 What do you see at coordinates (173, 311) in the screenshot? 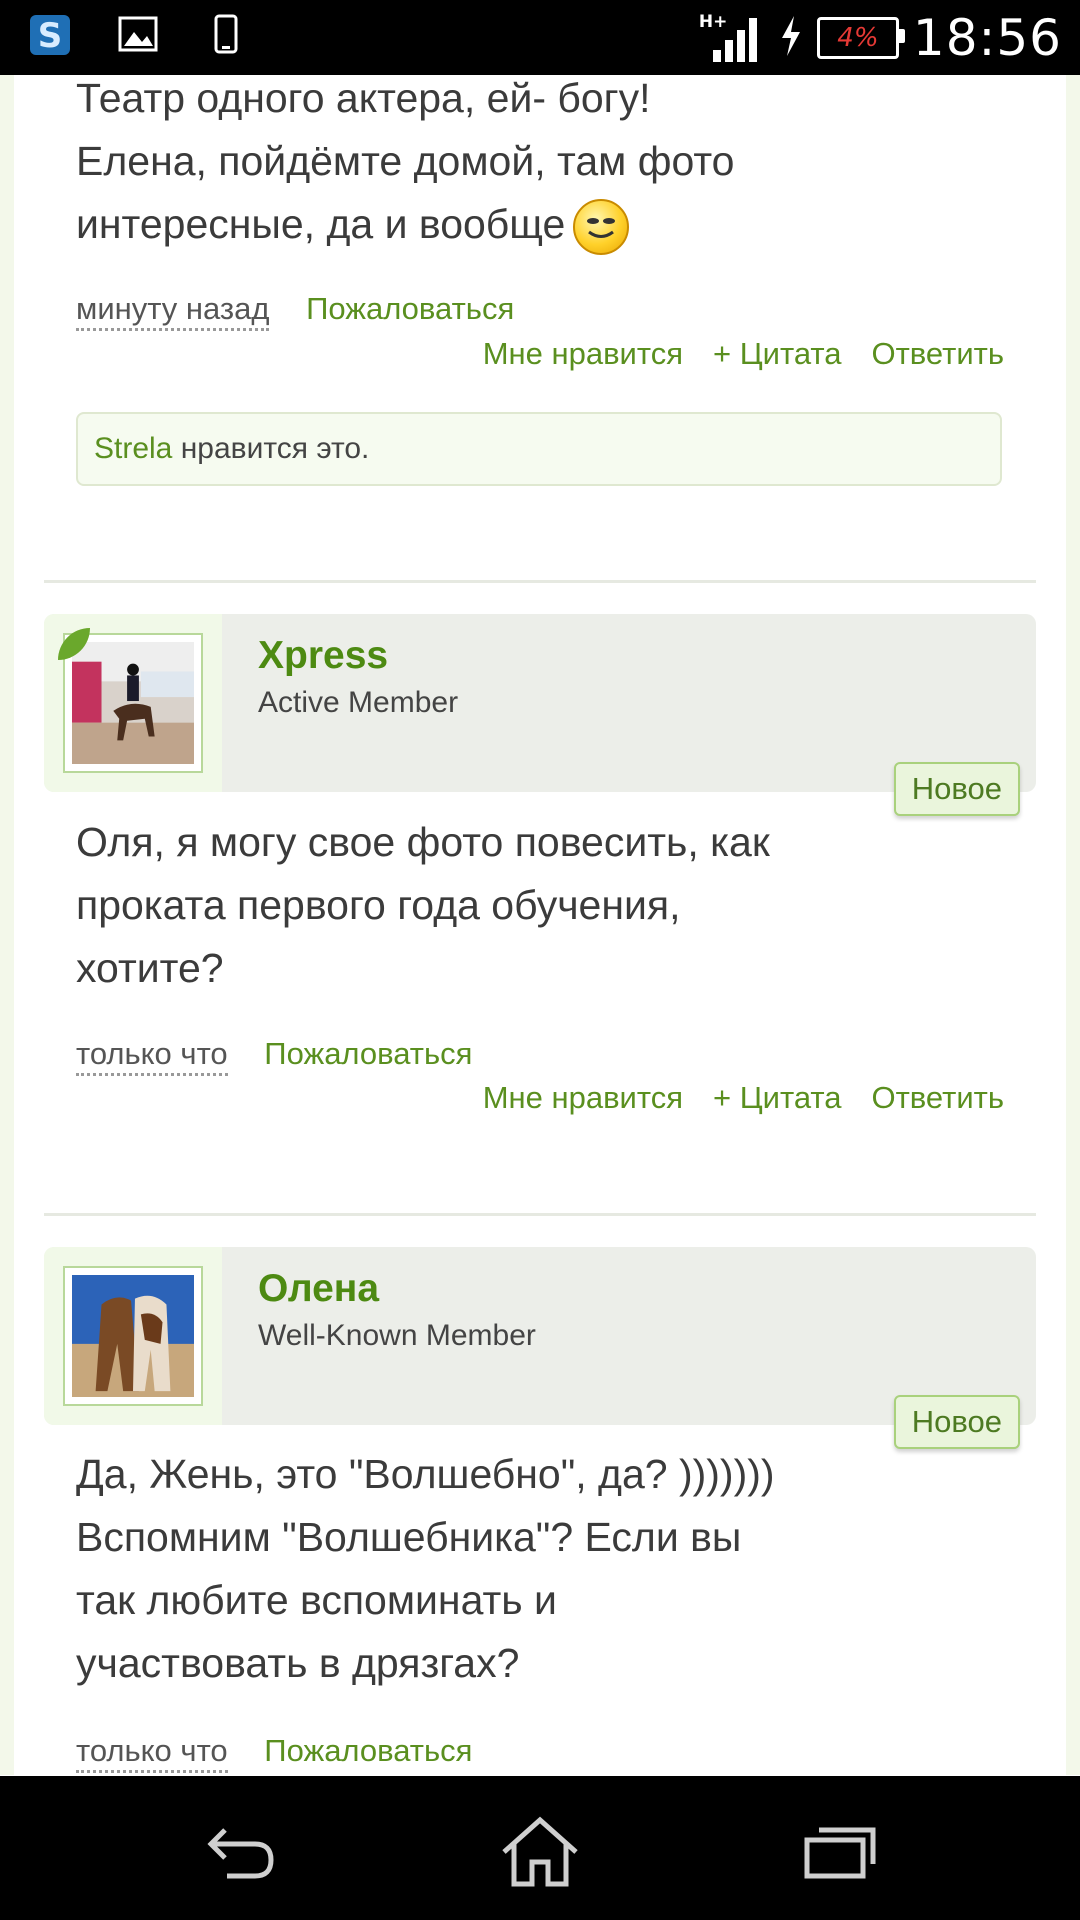
I see `post-time: минуту назад` at bounding box center [173, 311].